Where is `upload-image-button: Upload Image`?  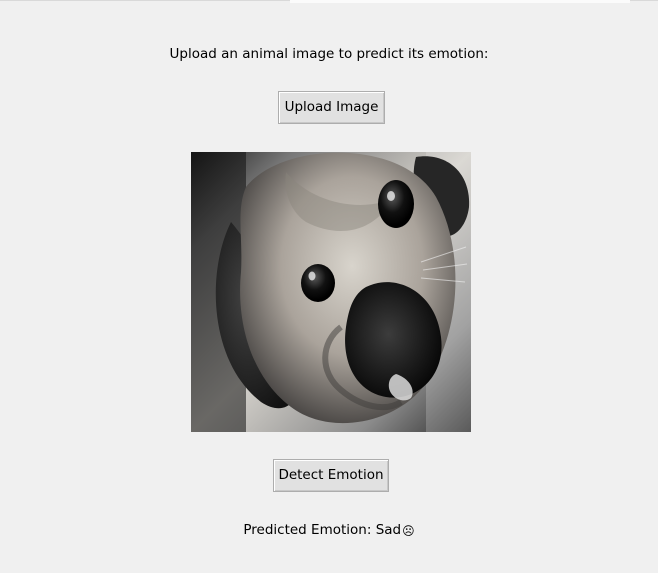 upload-image-button: Upload Image is located at coordinates (331, 107).